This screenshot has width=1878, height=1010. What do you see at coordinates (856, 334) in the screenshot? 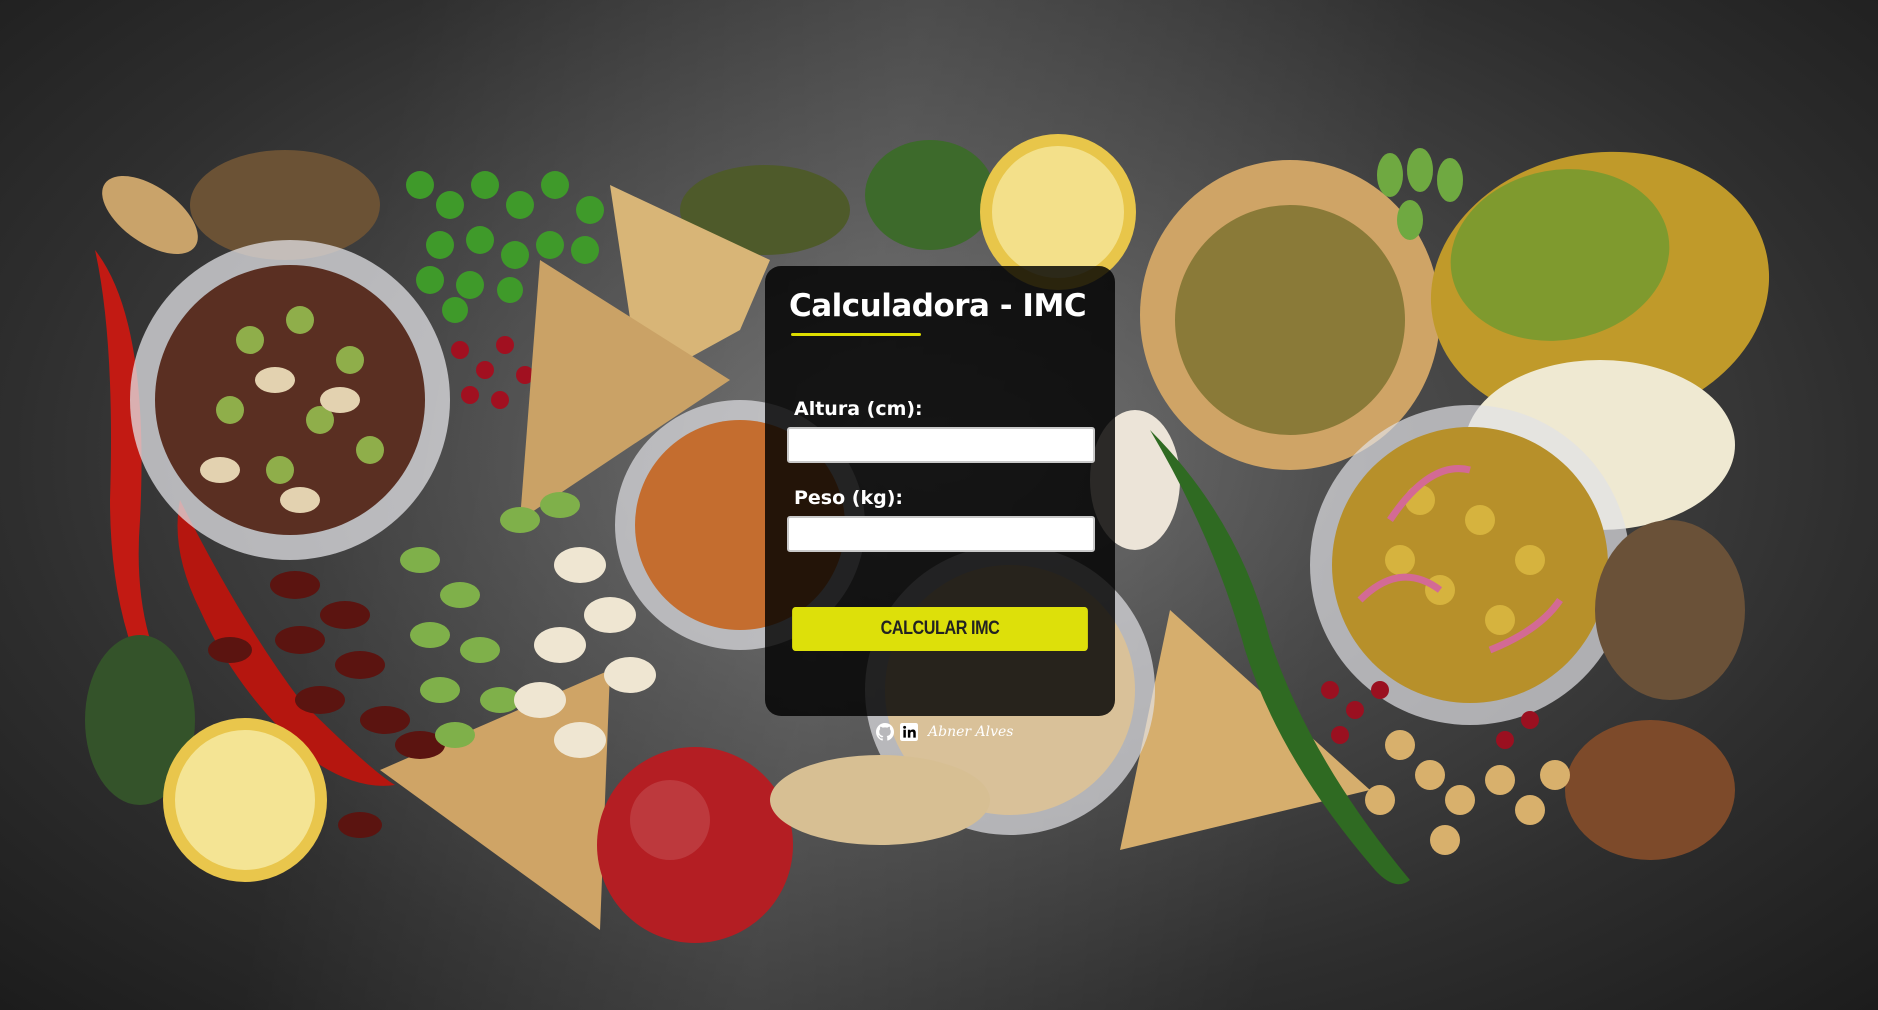
I see `title-underline` at bounding box center [856, 334].